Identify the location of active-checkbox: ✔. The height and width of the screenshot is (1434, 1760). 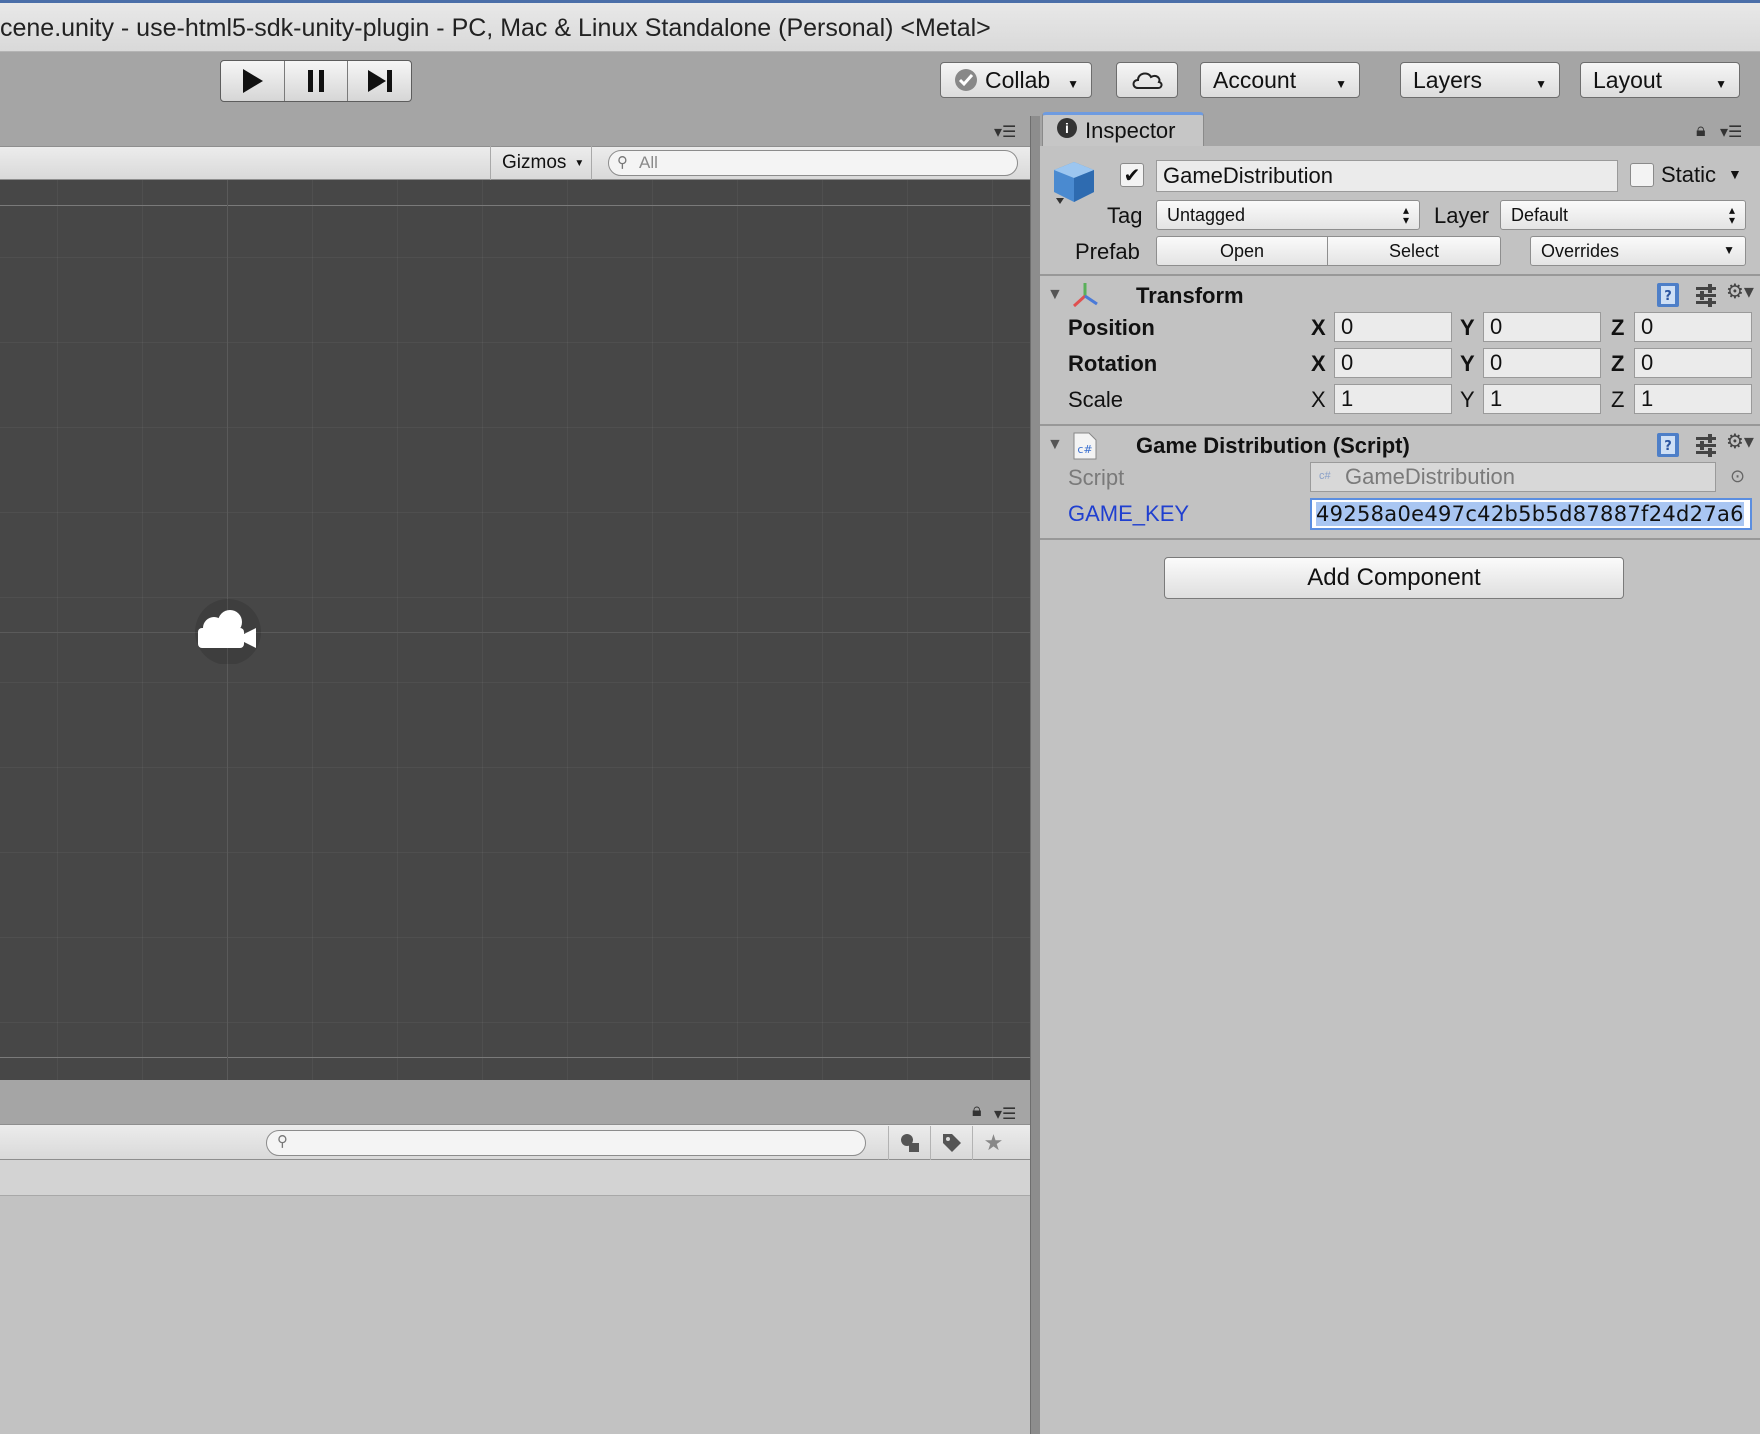
(1132, 175).